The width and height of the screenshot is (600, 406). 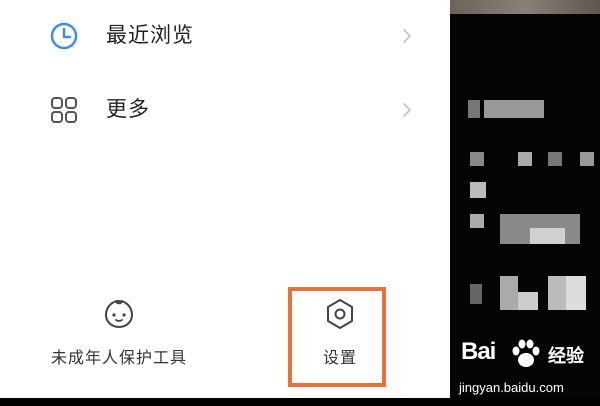 What do you see at coordinates (300, 402) in the screenshot?
I see `bottom-edge` at bounding box center [300, 402].